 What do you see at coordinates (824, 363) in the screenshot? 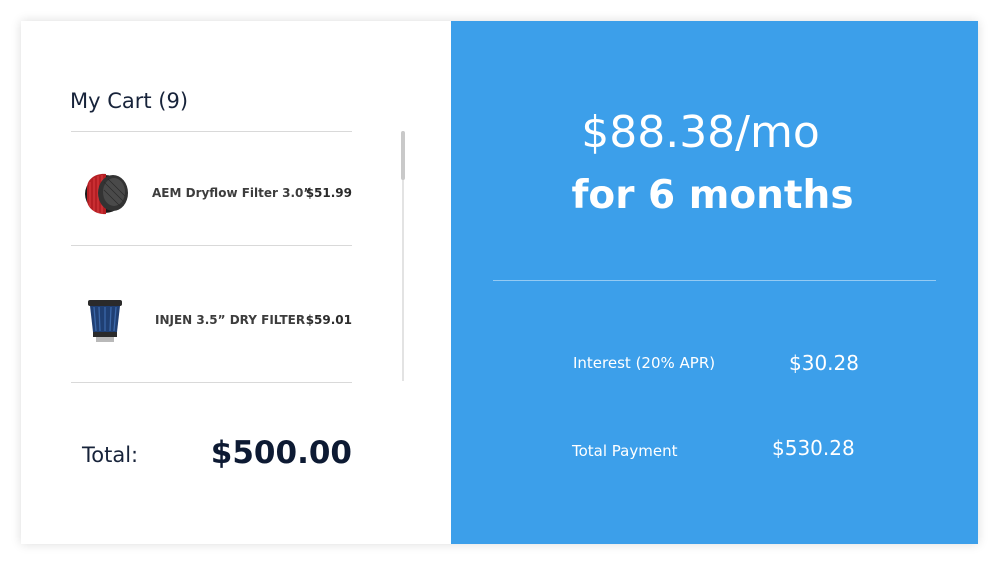
I see `interest-value: $30.28` at bounding box center [824, 363].